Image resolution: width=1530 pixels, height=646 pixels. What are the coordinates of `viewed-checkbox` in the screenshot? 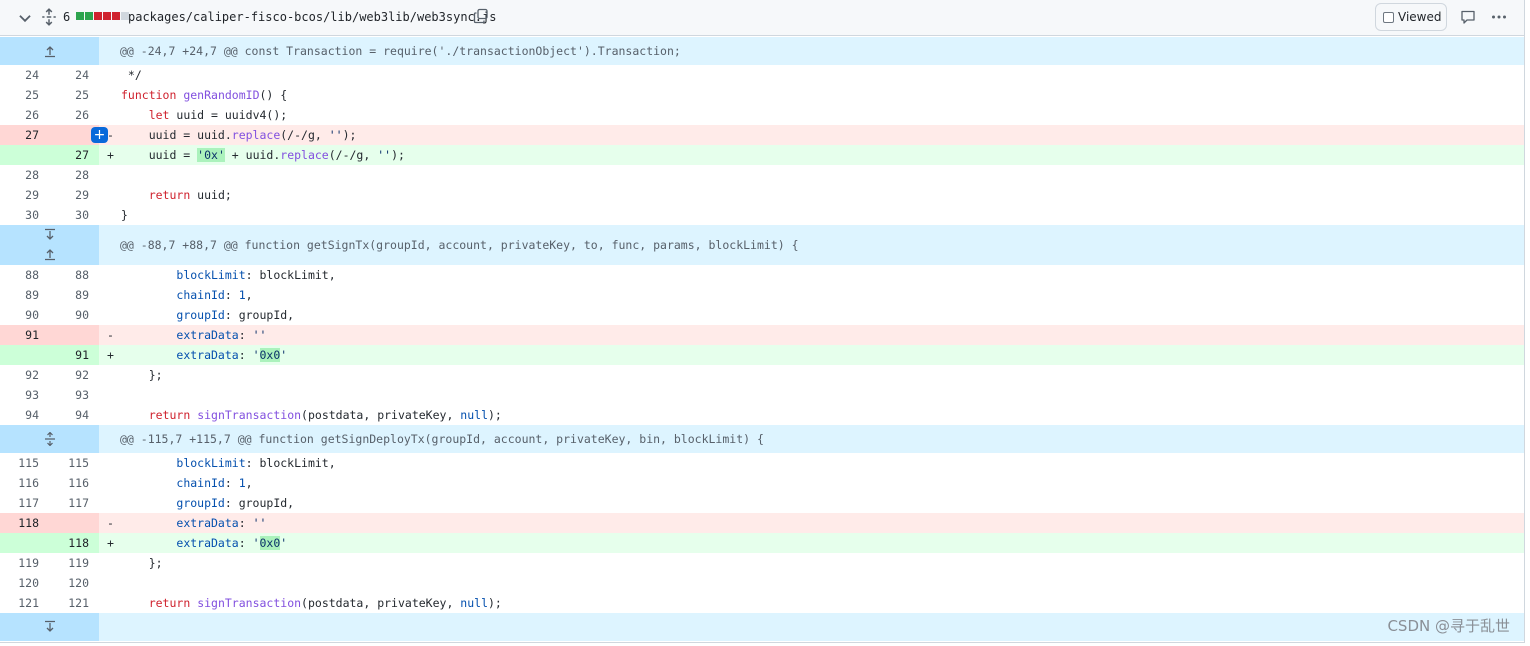 It's located at (1388, 17).